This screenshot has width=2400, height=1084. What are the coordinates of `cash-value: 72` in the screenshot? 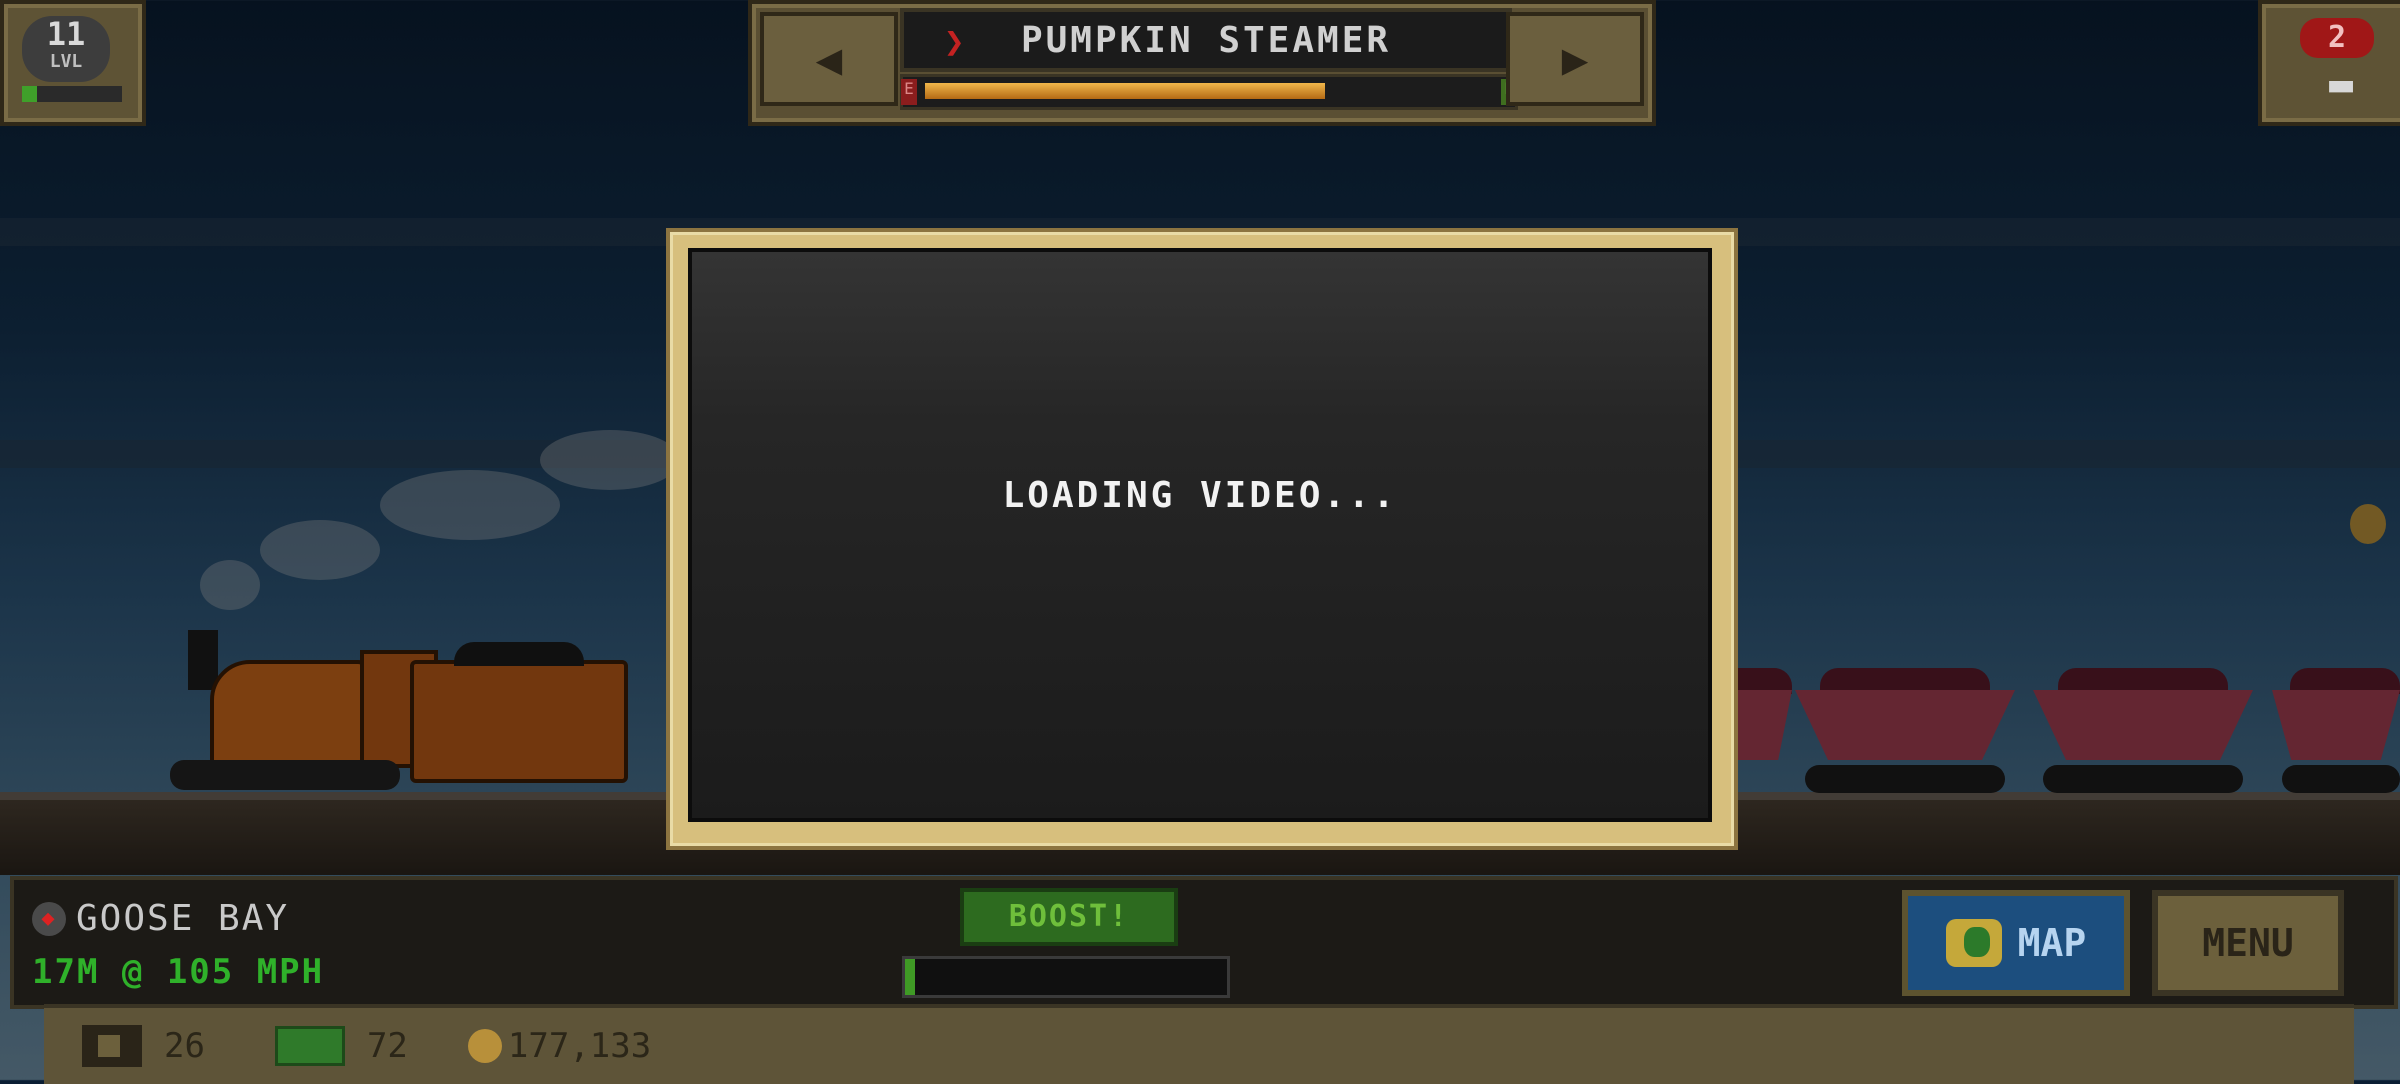 It's located at (387, 1046).